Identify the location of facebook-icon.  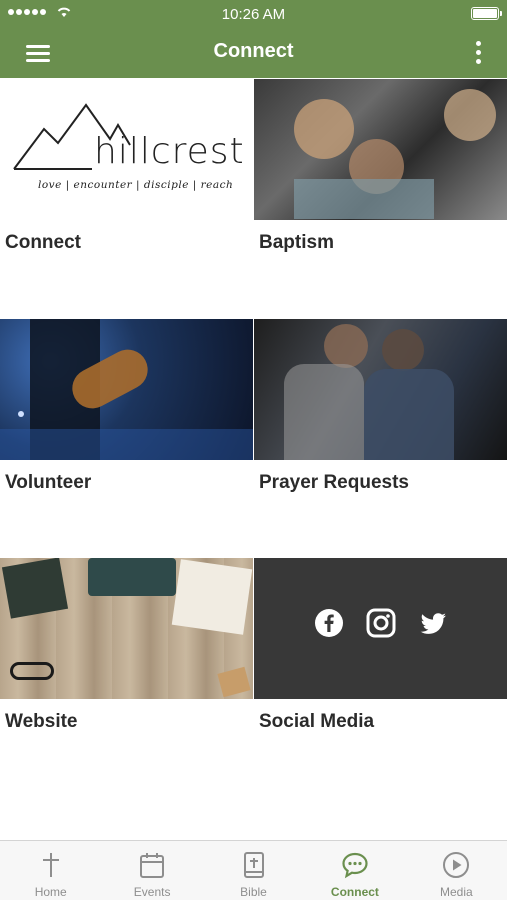
(329, 623).